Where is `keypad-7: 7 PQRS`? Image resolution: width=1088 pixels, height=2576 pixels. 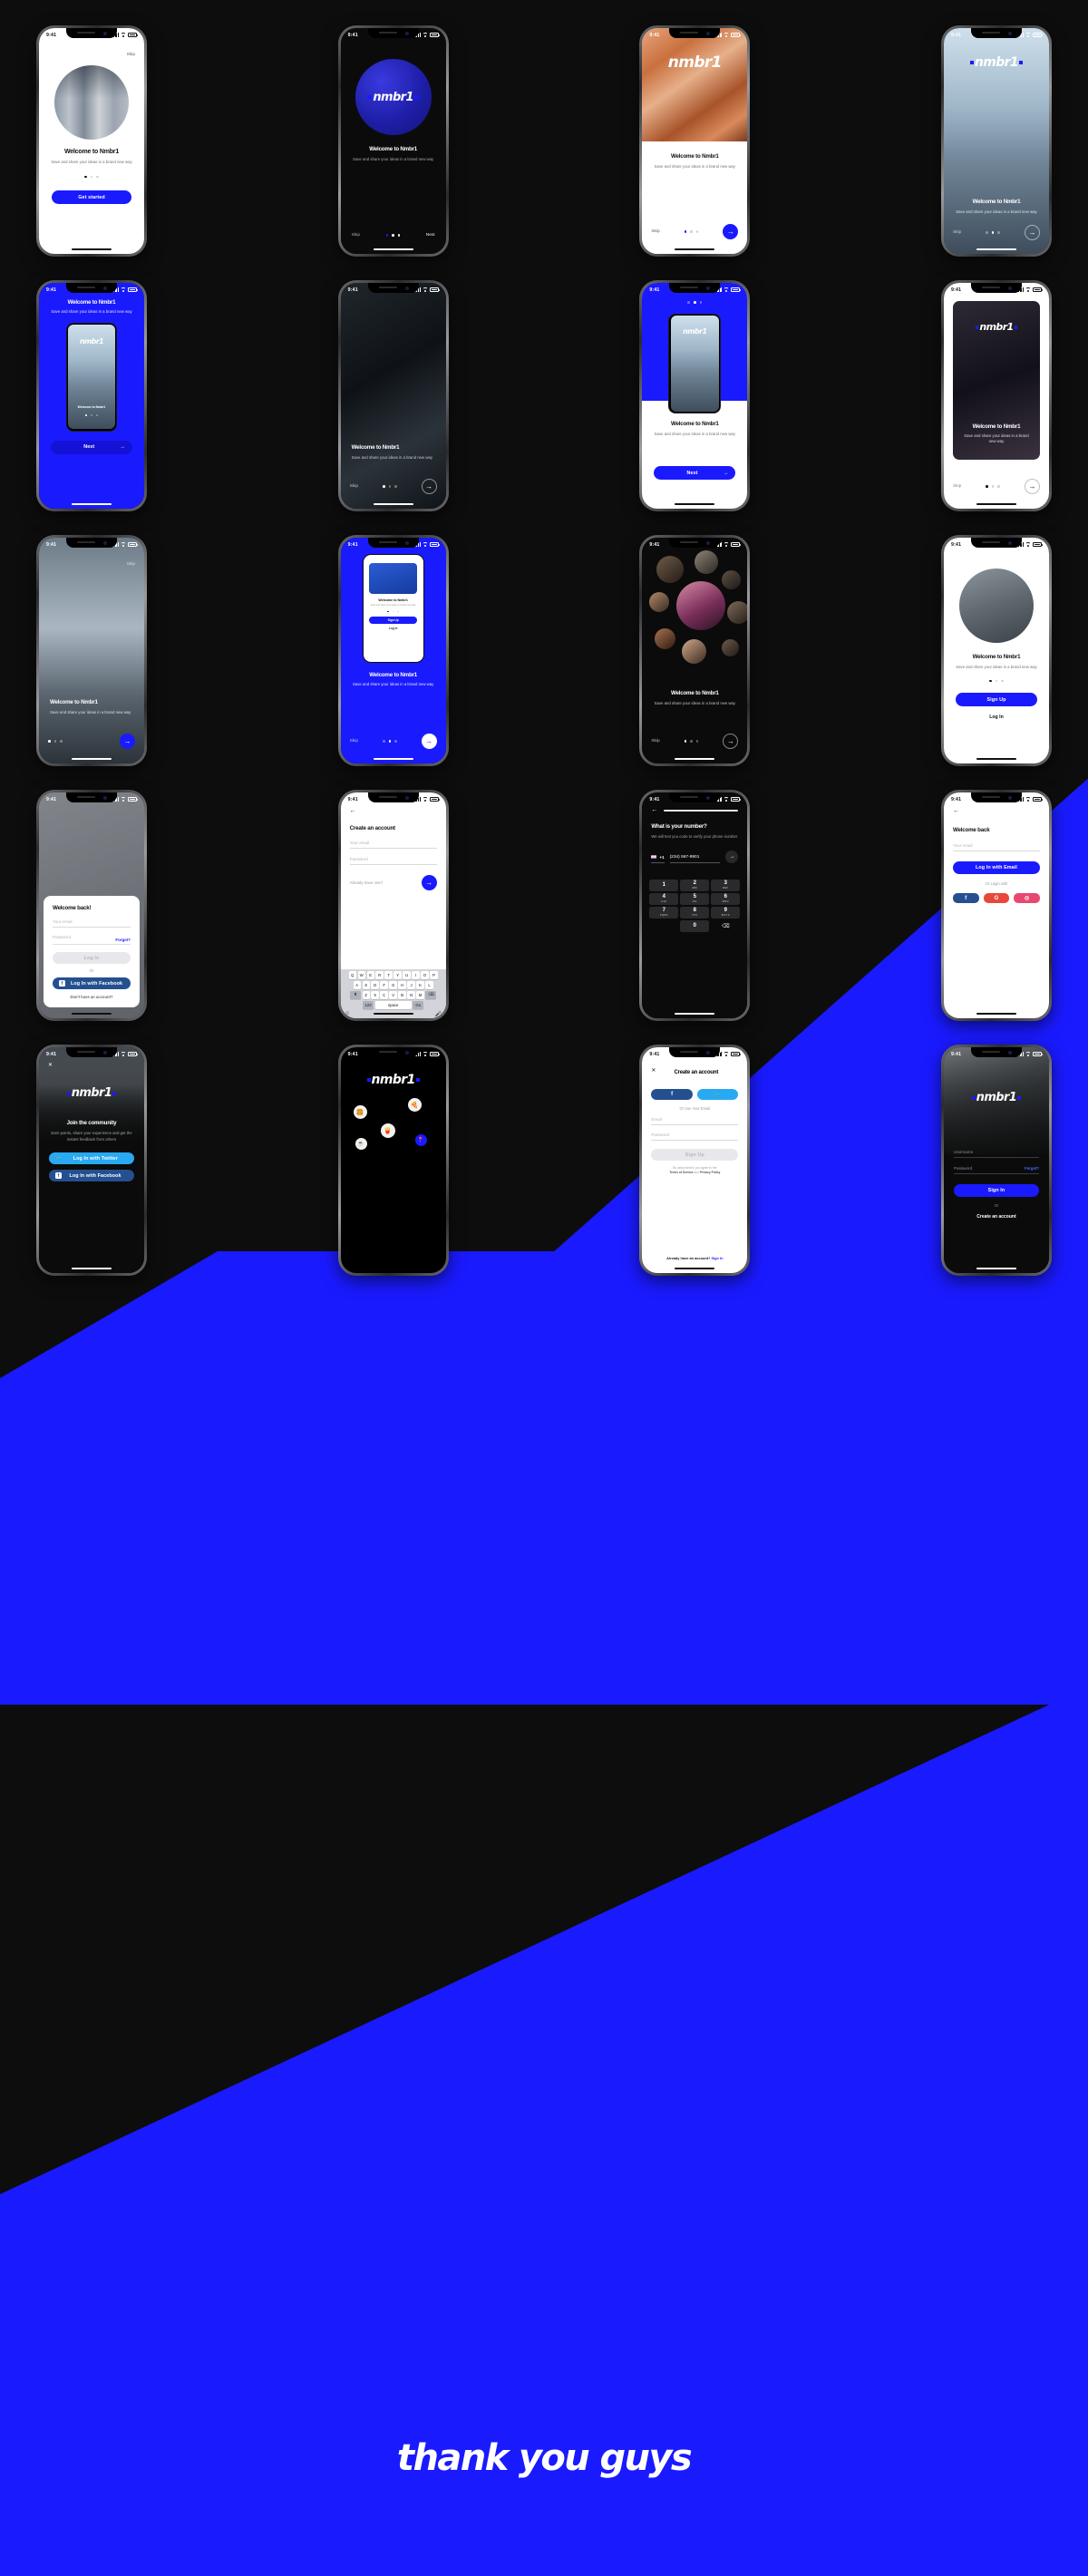 keypad-7: 7 PQRS is located at coordinates (664, 912).